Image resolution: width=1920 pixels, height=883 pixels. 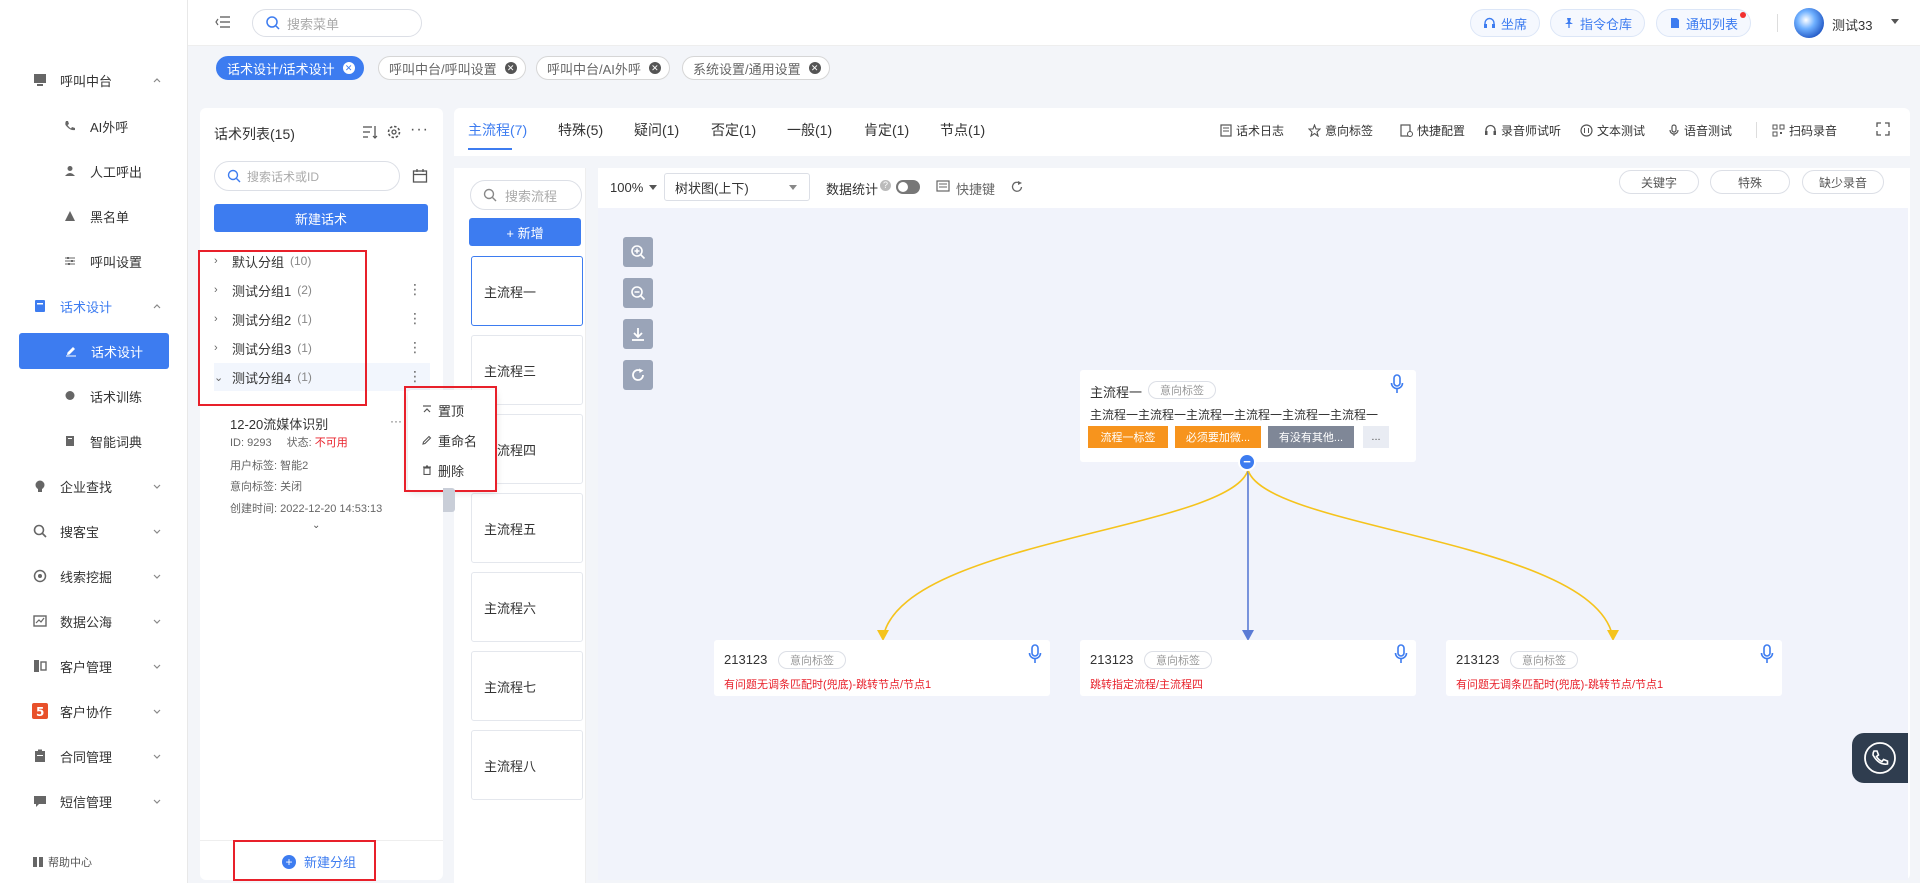 I want to click on node-tag-button: 流程一标签, so click(x=1128, y=437).